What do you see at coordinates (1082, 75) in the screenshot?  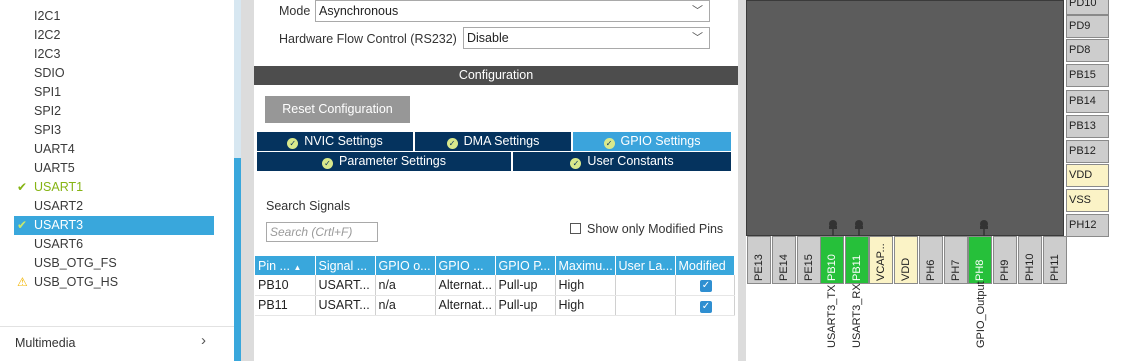 I see `pin-label: PB15` at bounding box center [1082, 75].